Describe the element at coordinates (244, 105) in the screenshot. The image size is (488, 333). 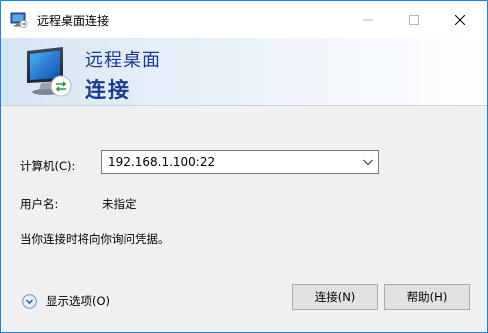
I see `banner-divider` at that location.